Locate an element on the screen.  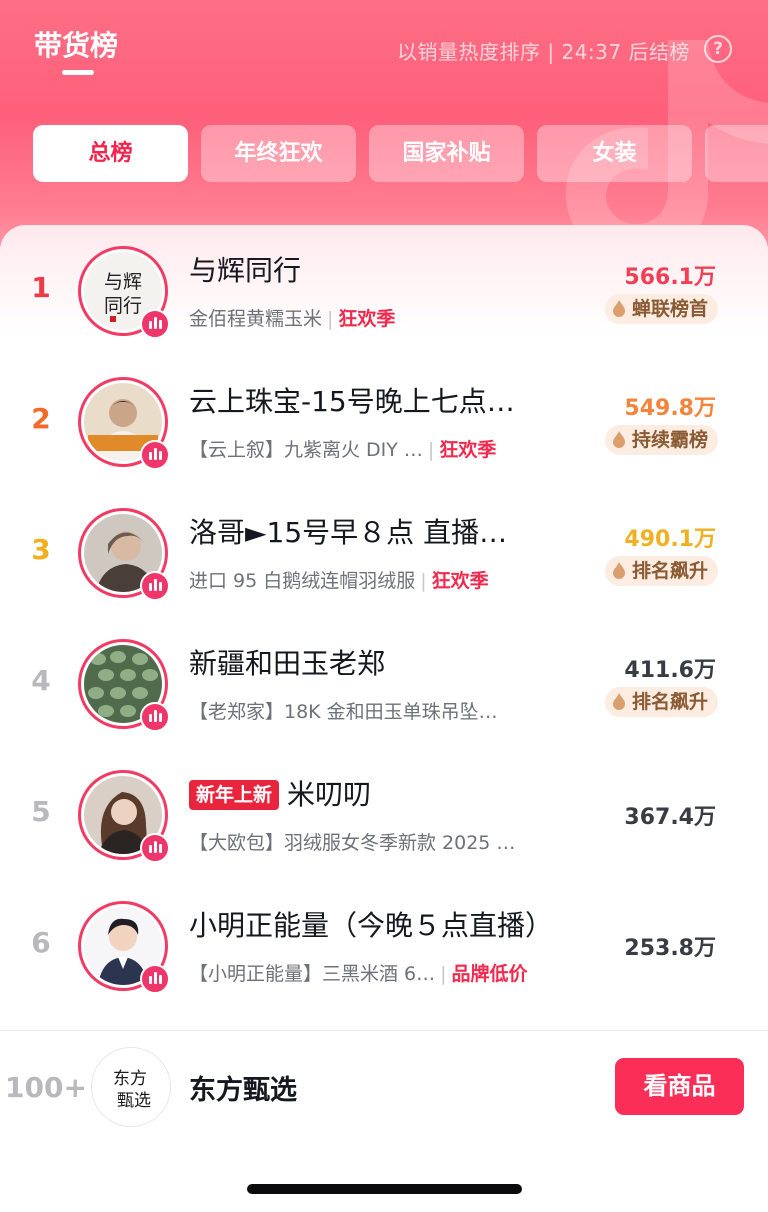
footer-rank-number: 100+ is located at coordinates (46, 1087).